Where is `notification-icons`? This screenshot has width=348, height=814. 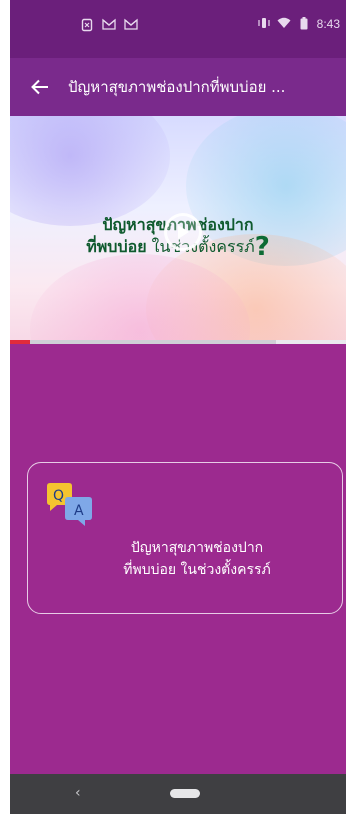
notification-icons is located at coordinates (109, 25).